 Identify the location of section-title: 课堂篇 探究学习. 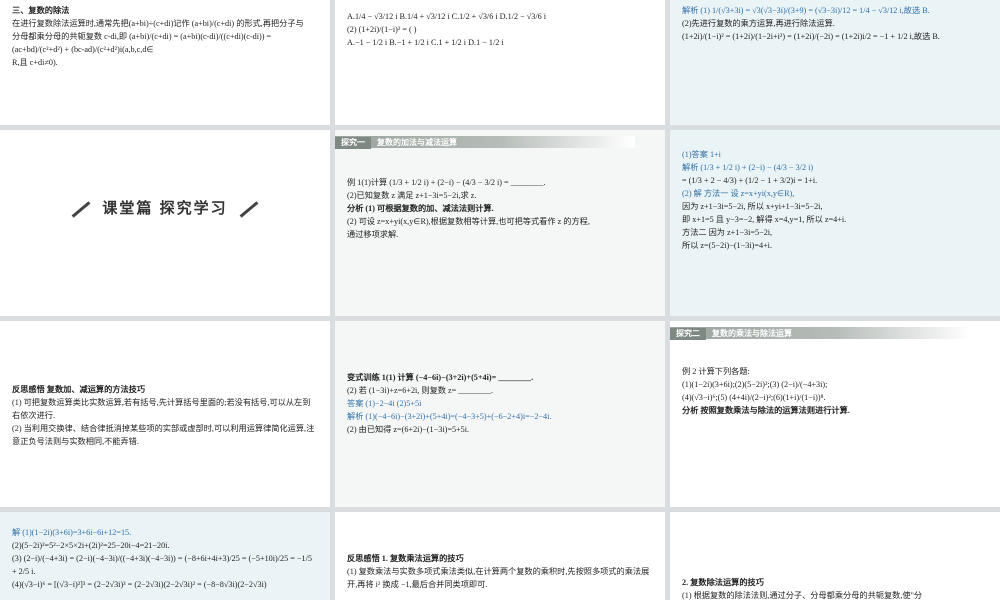
(165, 209).